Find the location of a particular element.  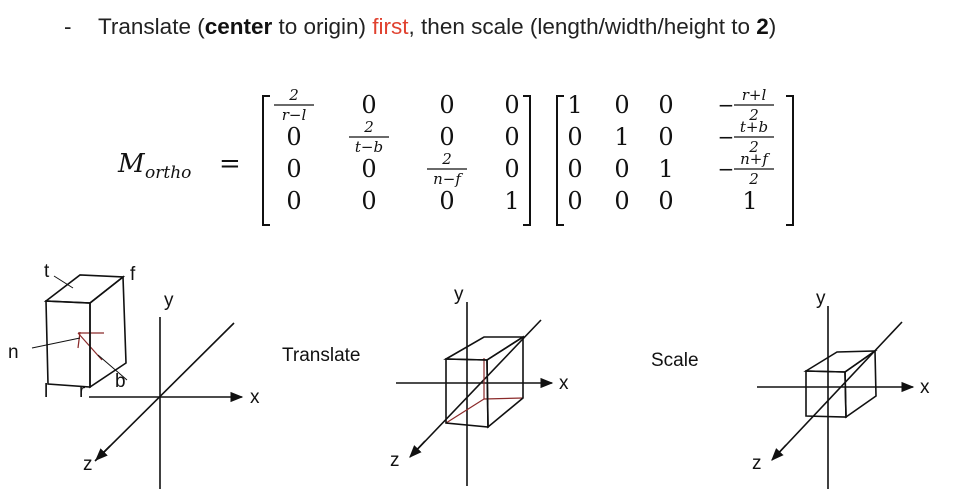

label-f: f is located at coordinates (133, 274).